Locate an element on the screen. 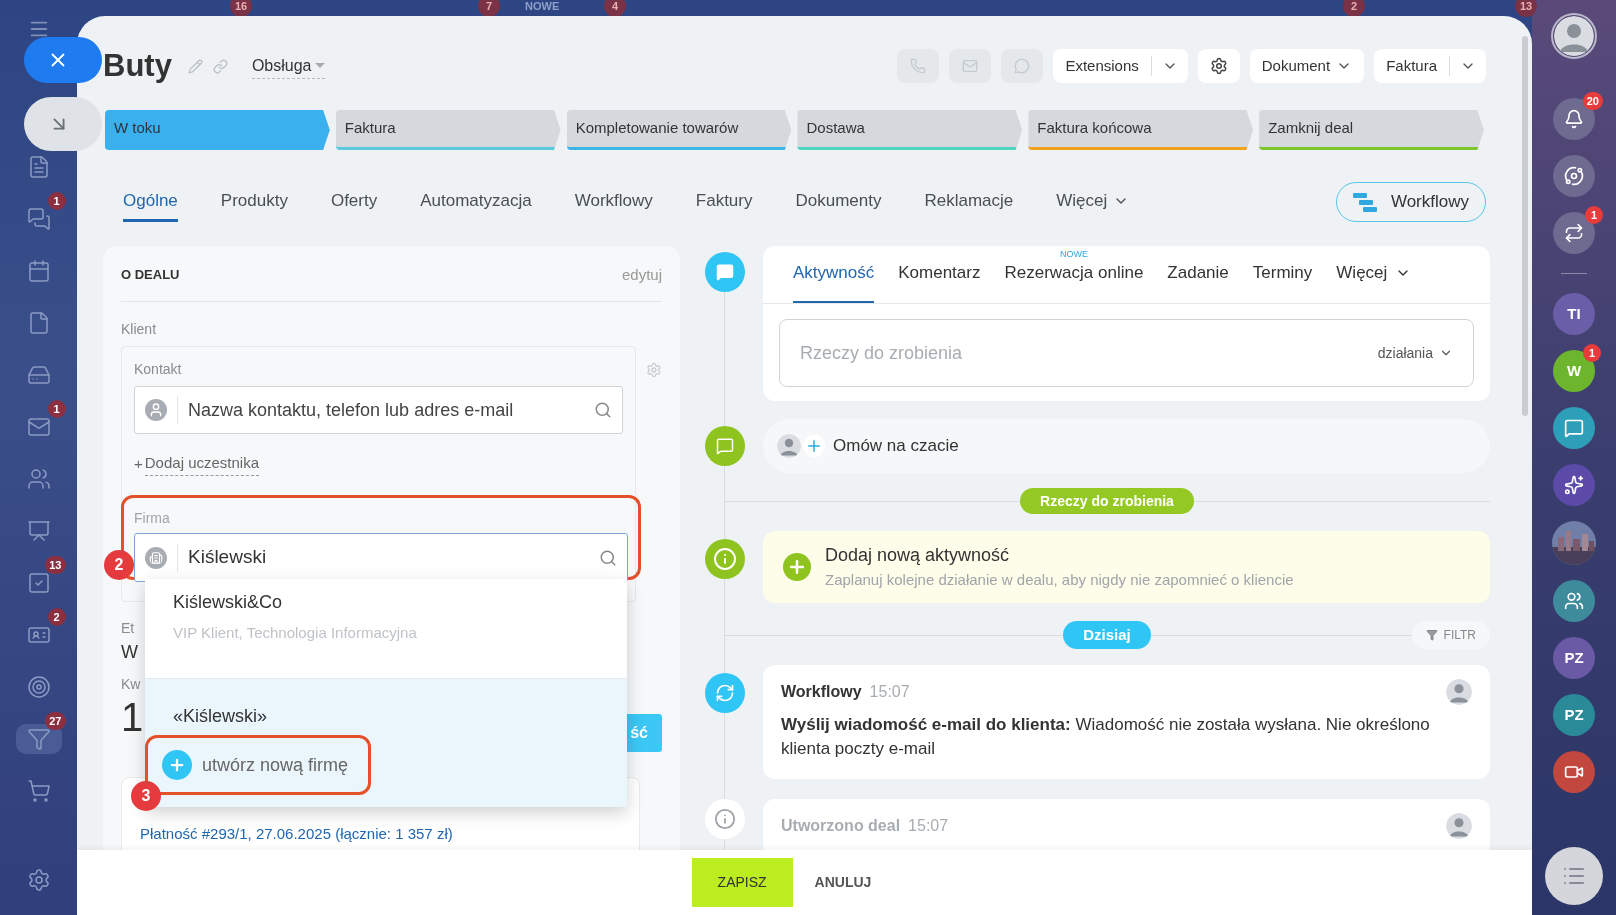 The height and width of the screenshot is (915, 1616). todo-field: Rzeczy do zrobienia działania is located at coordinates (1126, 353).